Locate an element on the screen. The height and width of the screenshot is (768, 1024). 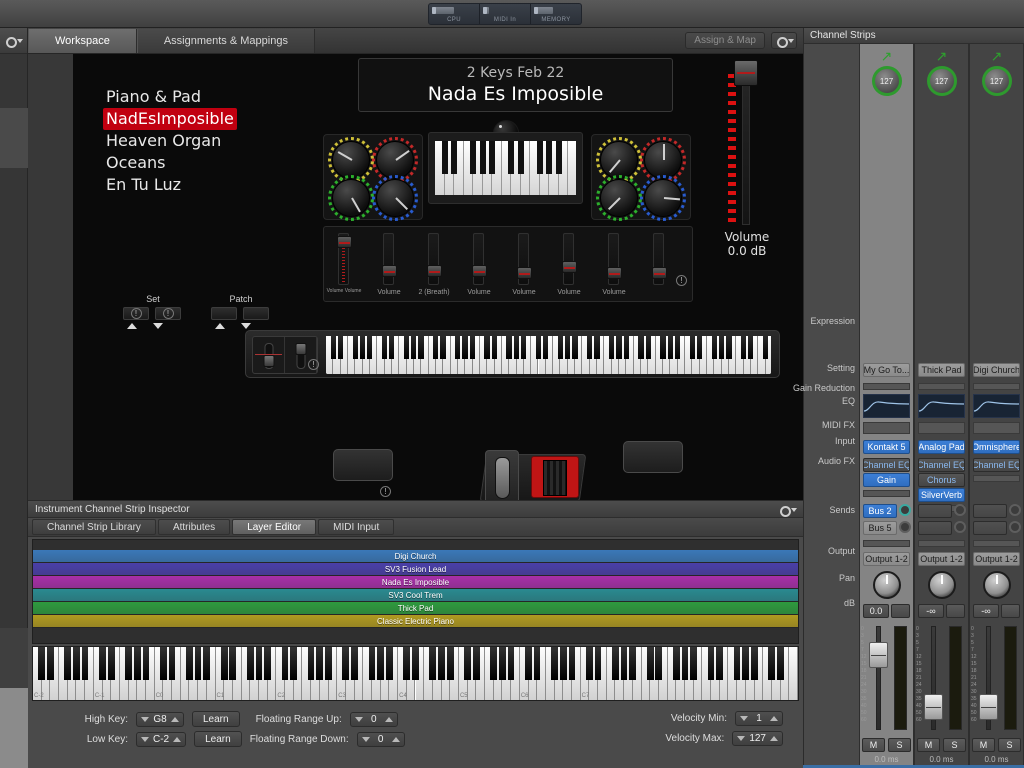
low-key-stepper: C-2 is located at coordinates (161, 739).